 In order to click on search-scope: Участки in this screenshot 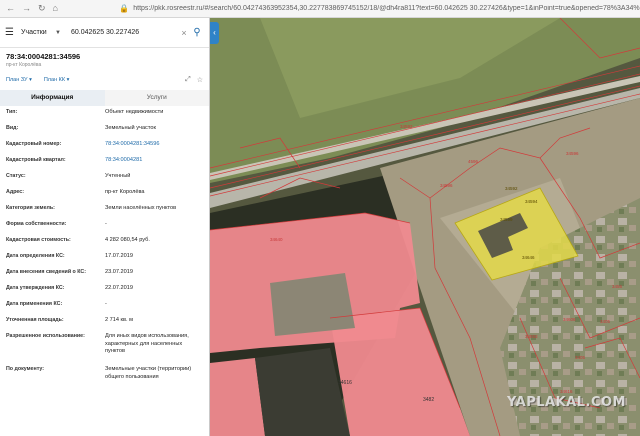, I will do `click(38, 32)`.